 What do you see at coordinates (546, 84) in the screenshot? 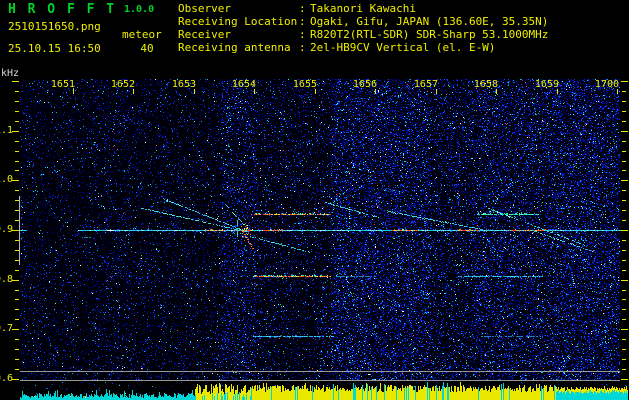
I see `time-tick-label: 1659` at bounding box center [546, 84].